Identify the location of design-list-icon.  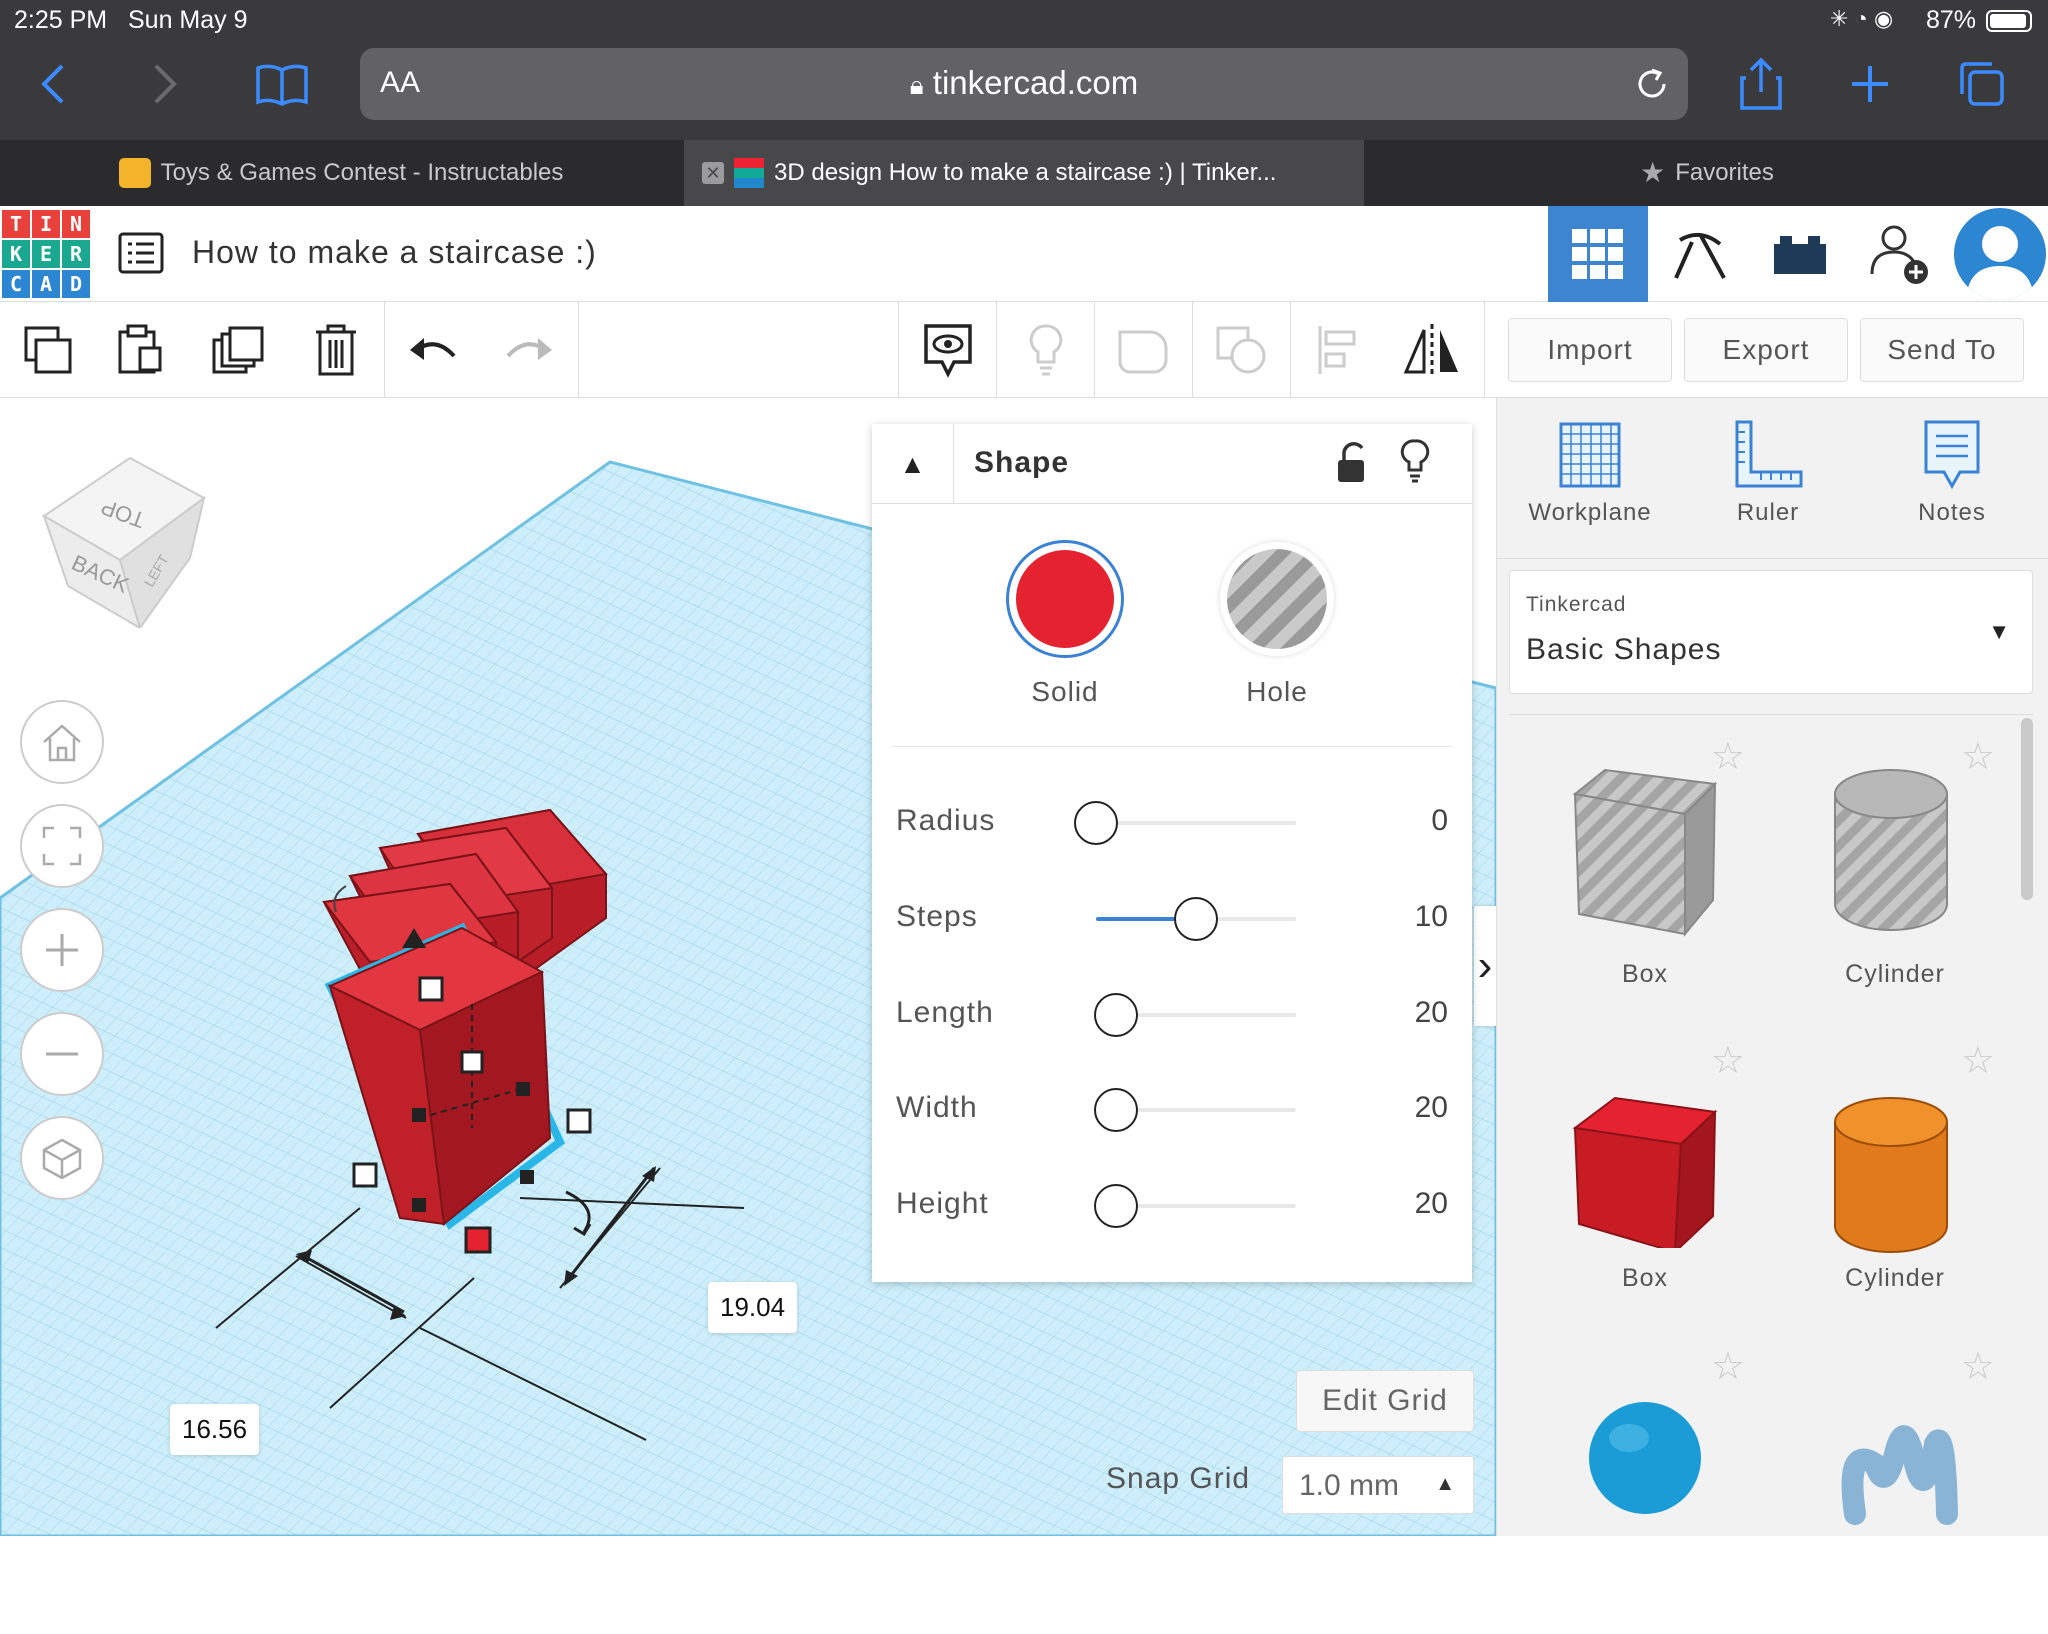
(141, 253).